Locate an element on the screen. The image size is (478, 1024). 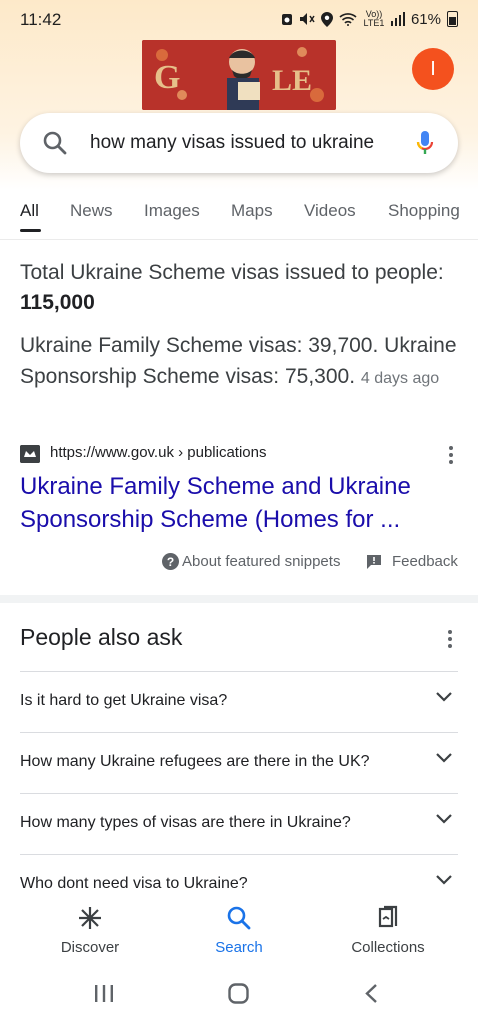
screenshot-icon is located at coordinates (286, 19).